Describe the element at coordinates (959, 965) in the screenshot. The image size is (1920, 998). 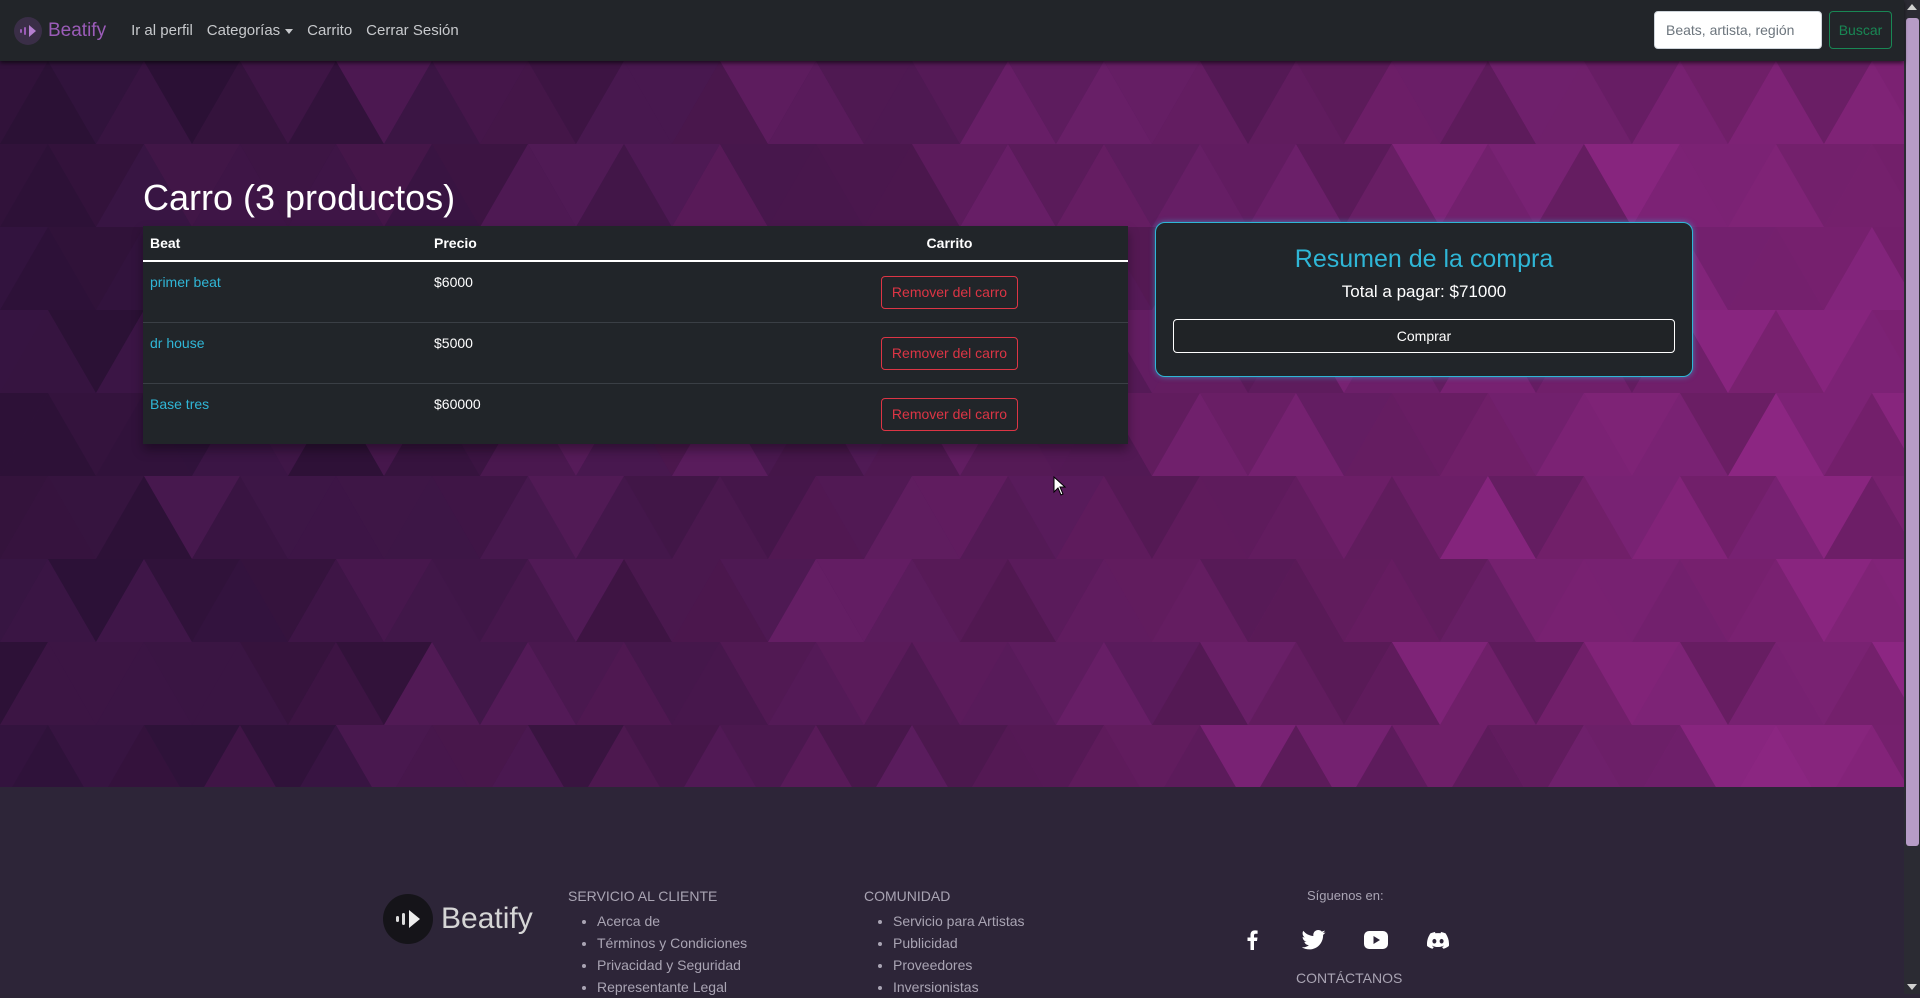
I see `footer-link-suppliers: Proveedores` at that location.